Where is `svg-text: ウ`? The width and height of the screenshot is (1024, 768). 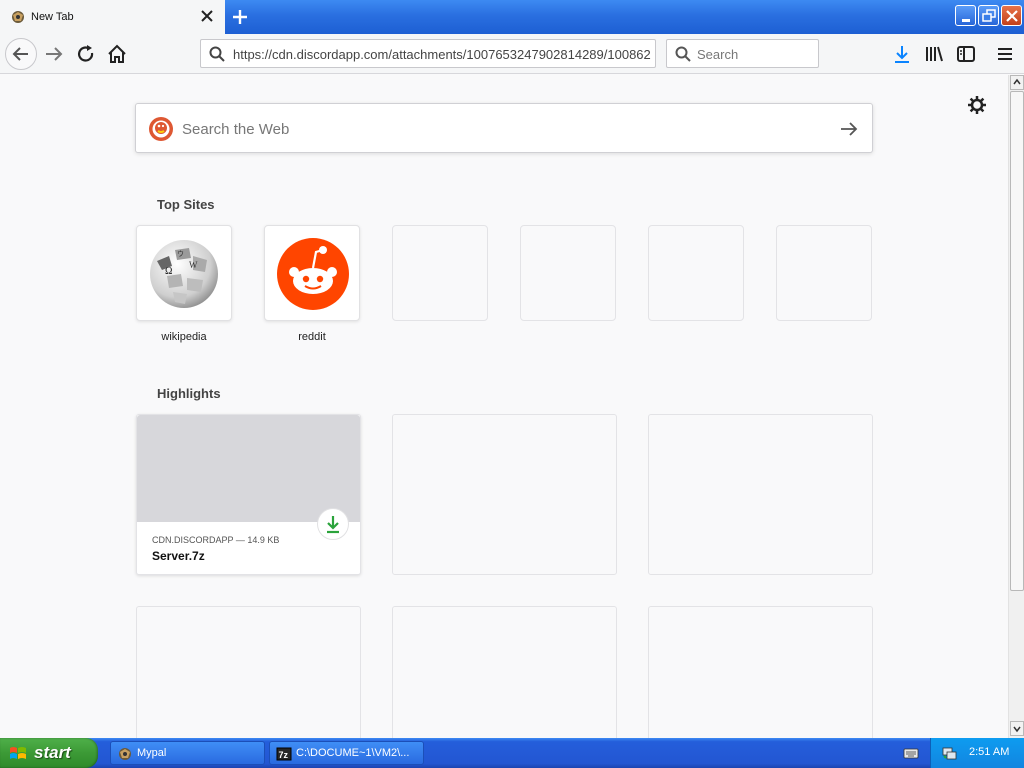
svg-text: ウ is located at coordinates (180, 254).